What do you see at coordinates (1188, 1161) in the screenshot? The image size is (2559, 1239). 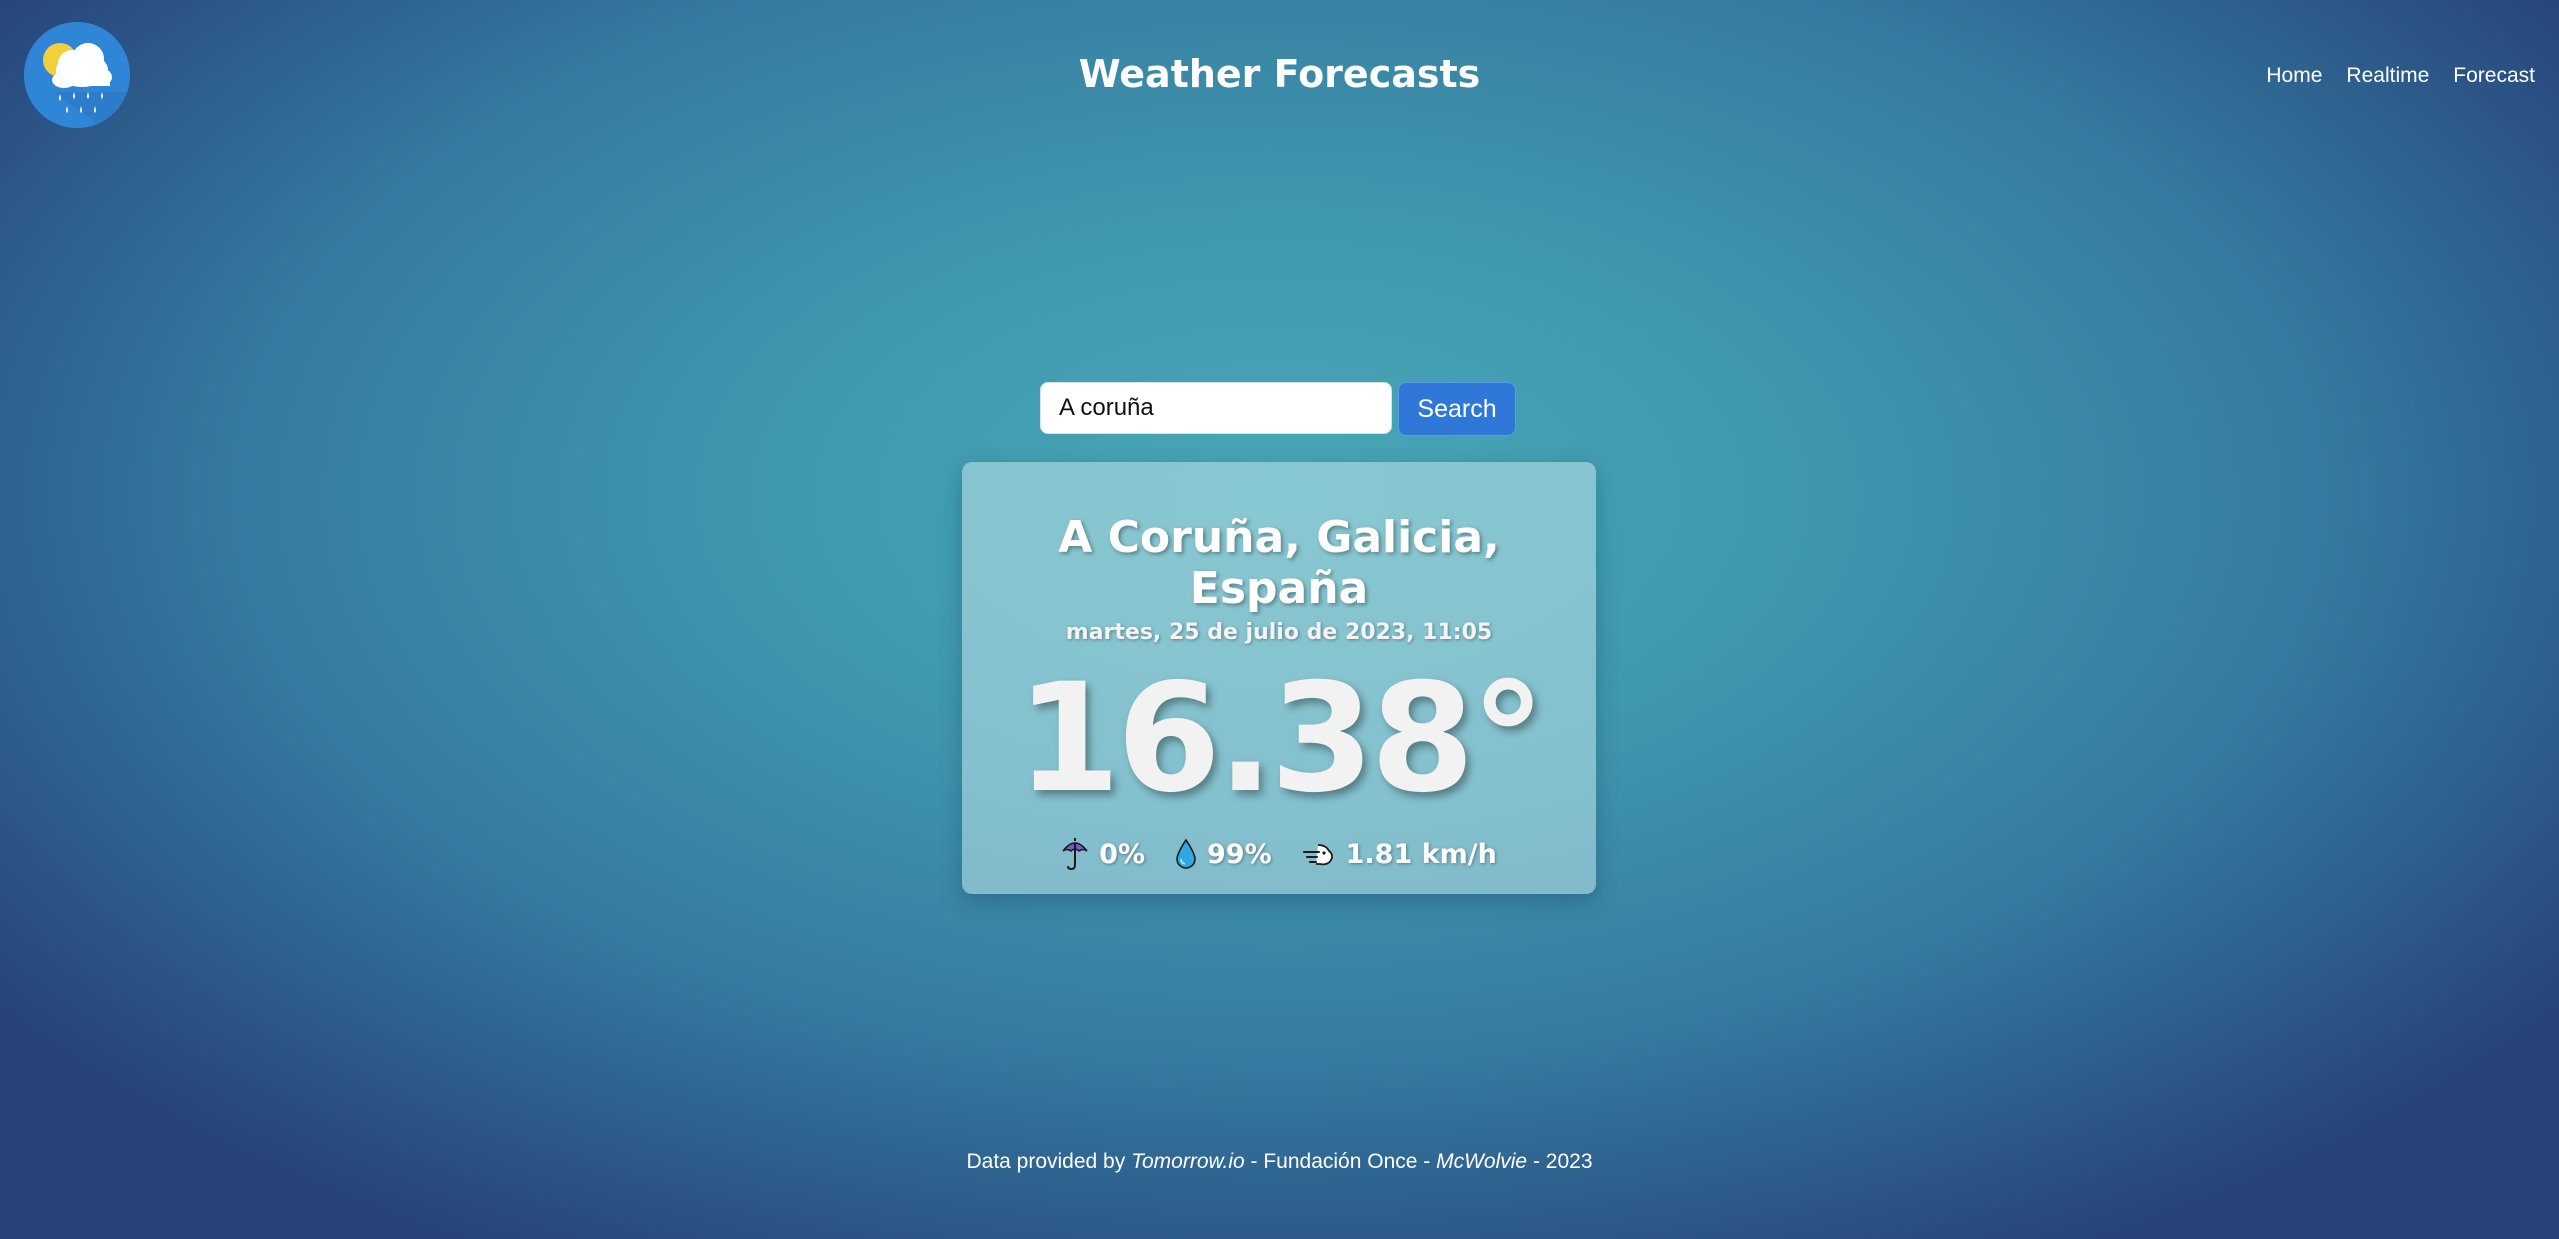 I see `footer-provider-link: Tomorrow.io` at bounding box center [1188, 1161].